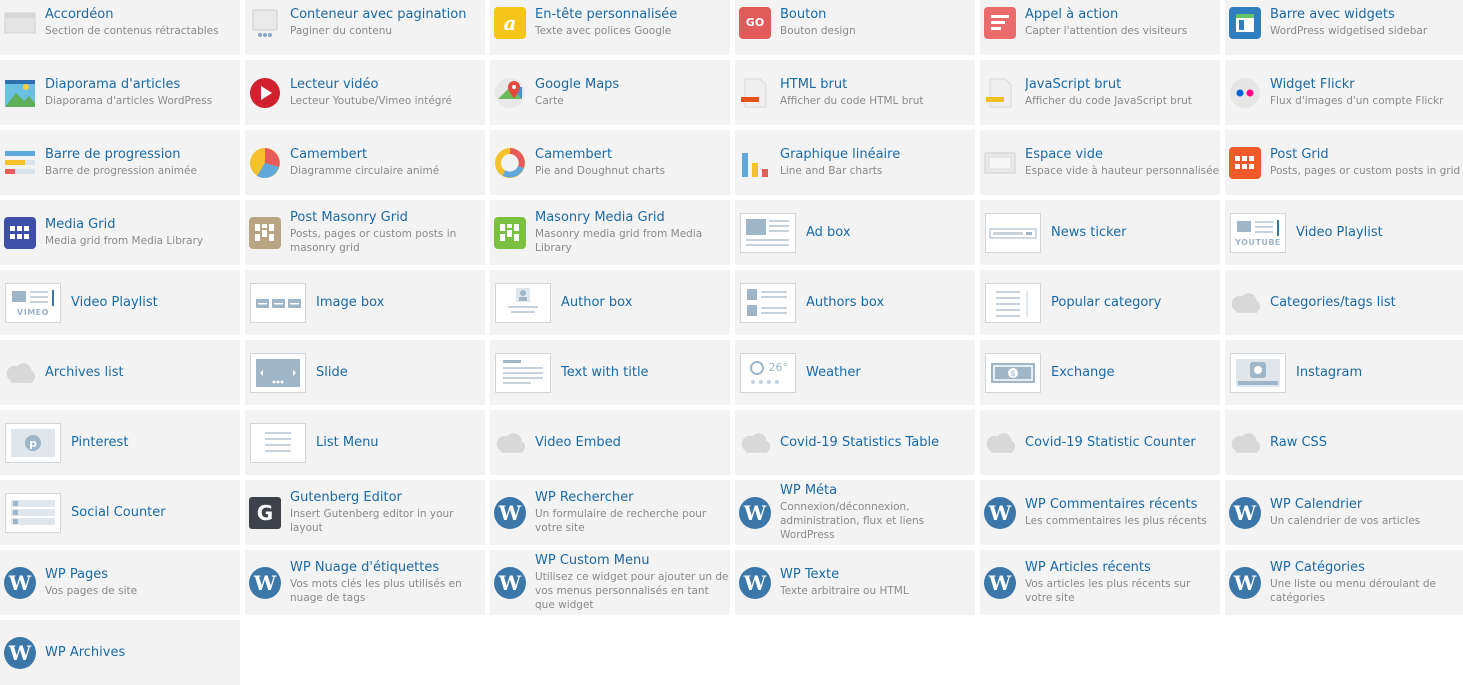  Describe the element at coordinates (120, 372) in the screenshot. I see `widget-tile: Archives list` at that location.